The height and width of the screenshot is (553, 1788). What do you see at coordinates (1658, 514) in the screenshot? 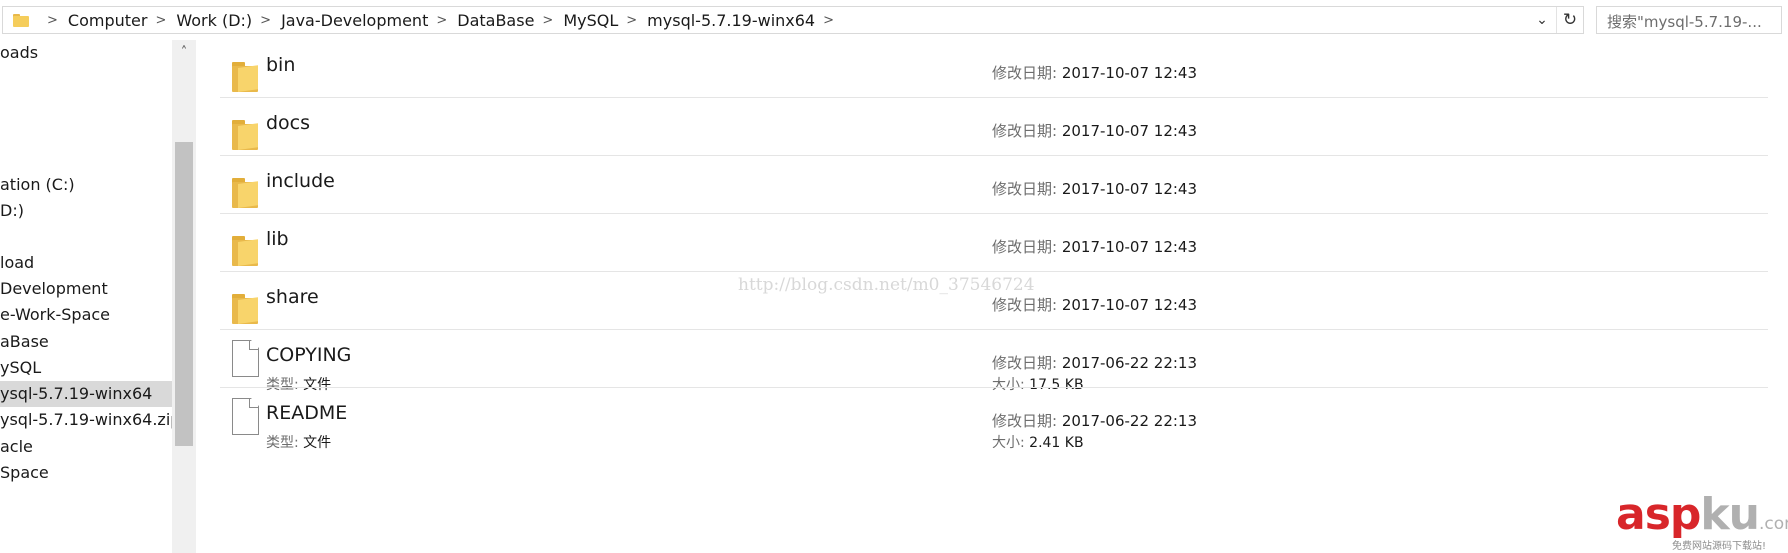
I see `logo-asp-text: asp` at bounding box center [1658, 514].